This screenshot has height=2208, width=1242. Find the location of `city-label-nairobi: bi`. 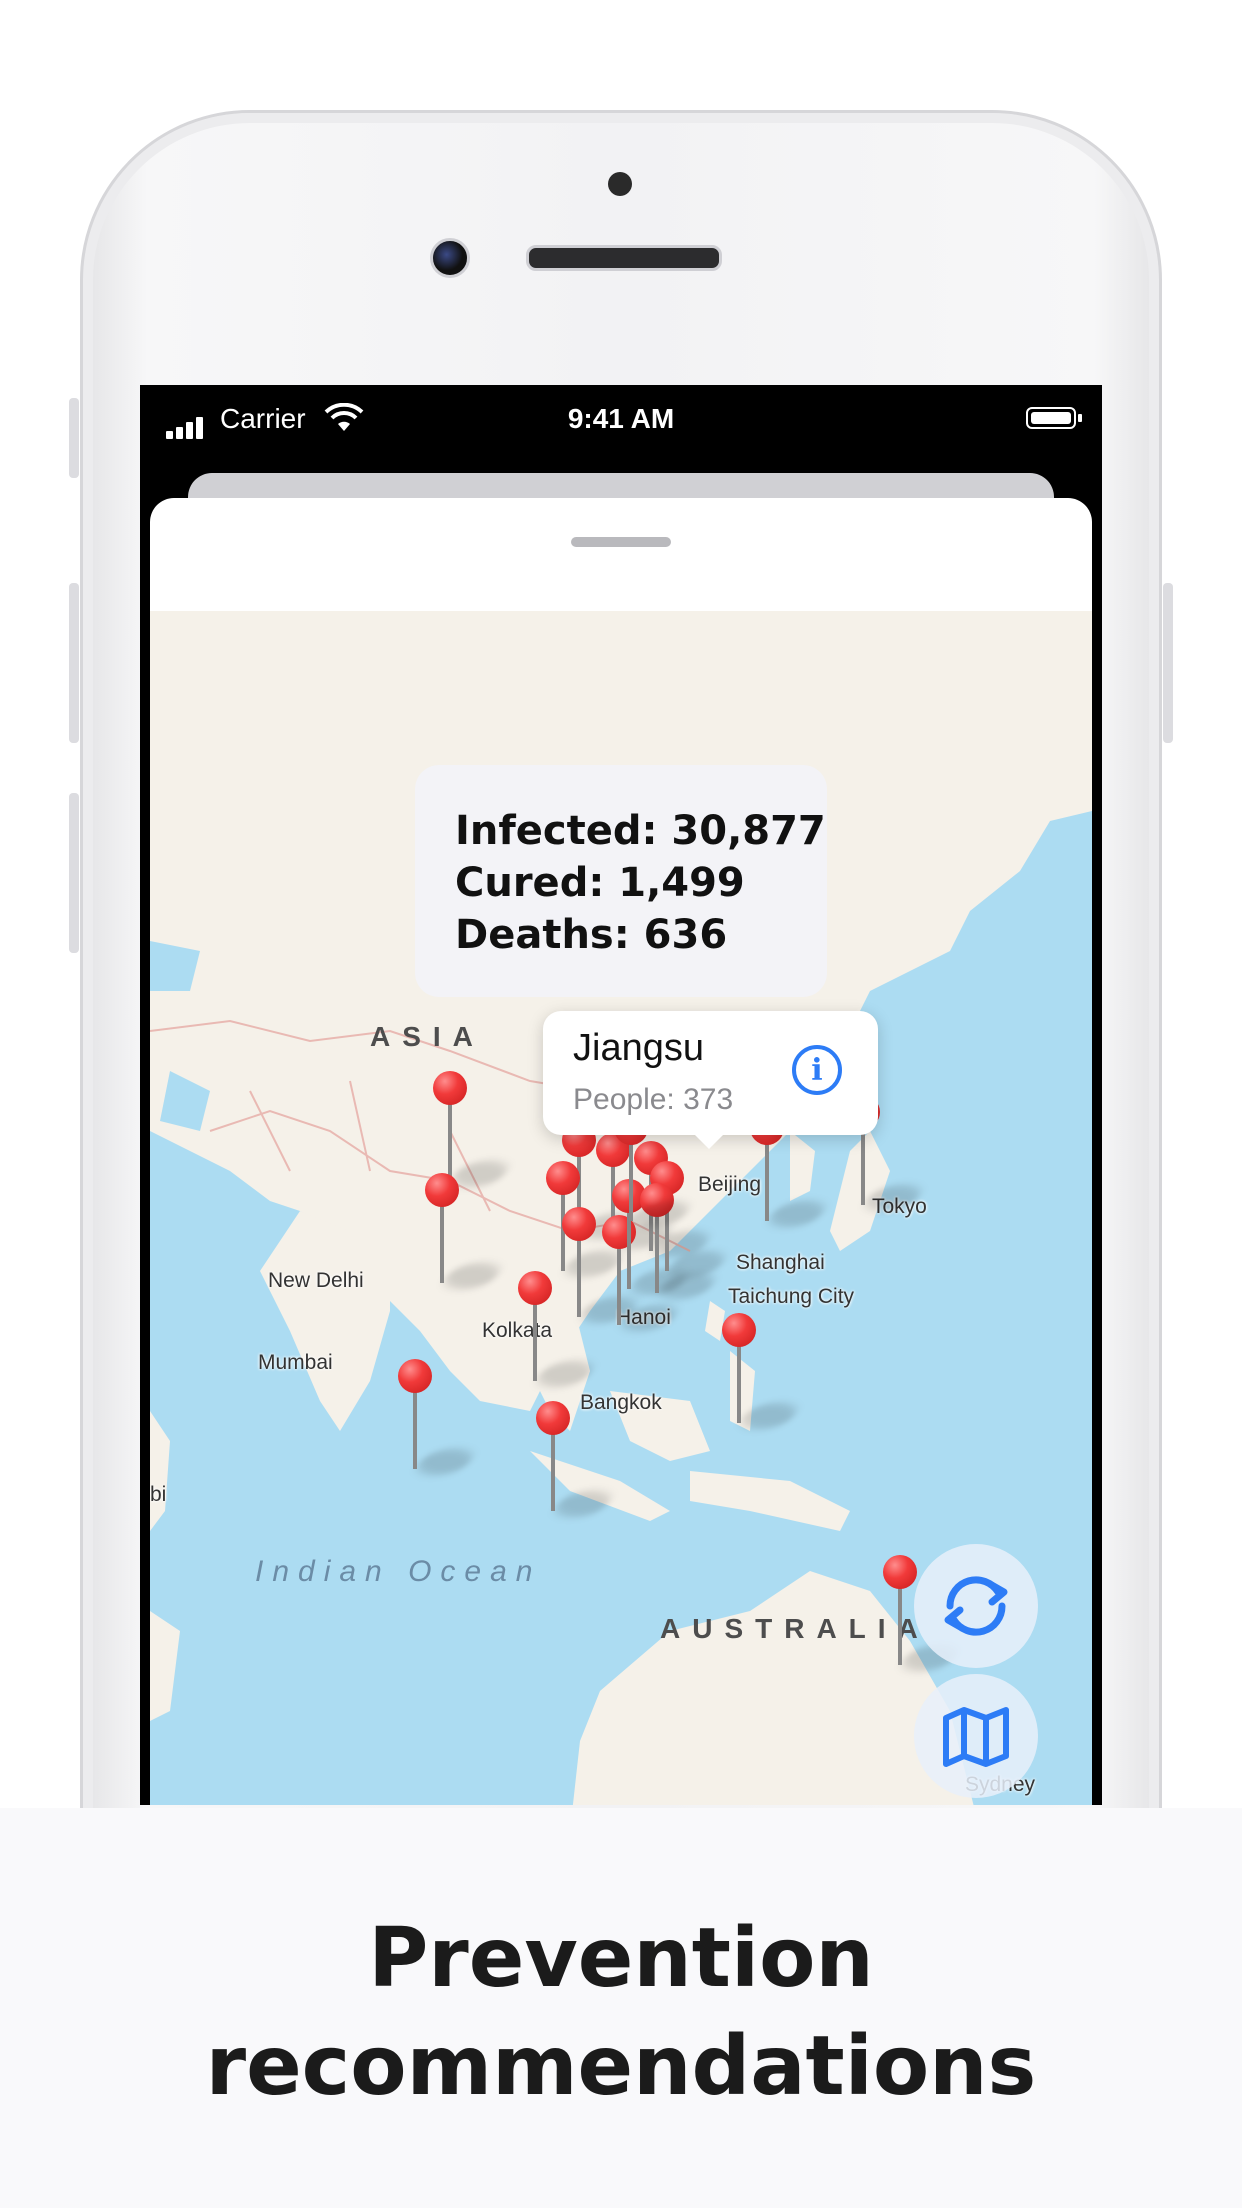

city-label-nairobi: bi is located at coordinates (158, 1494).